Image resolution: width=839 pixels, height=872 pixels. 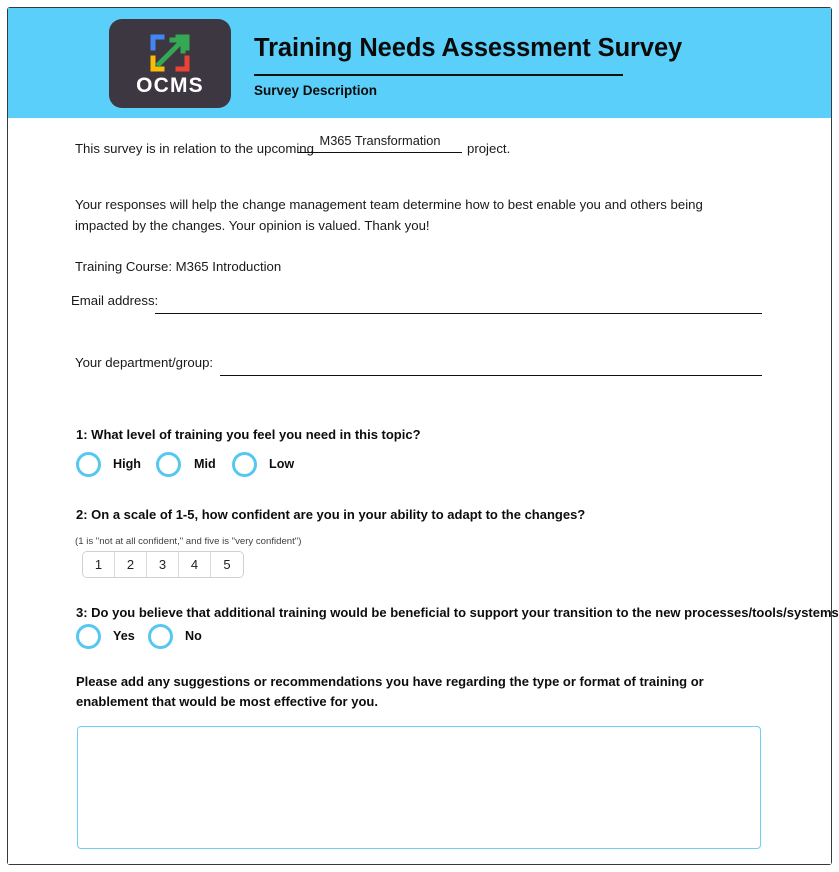 I want to click on q2-scale-group: 1 2 3 4 5, so click(x=163, y=564).